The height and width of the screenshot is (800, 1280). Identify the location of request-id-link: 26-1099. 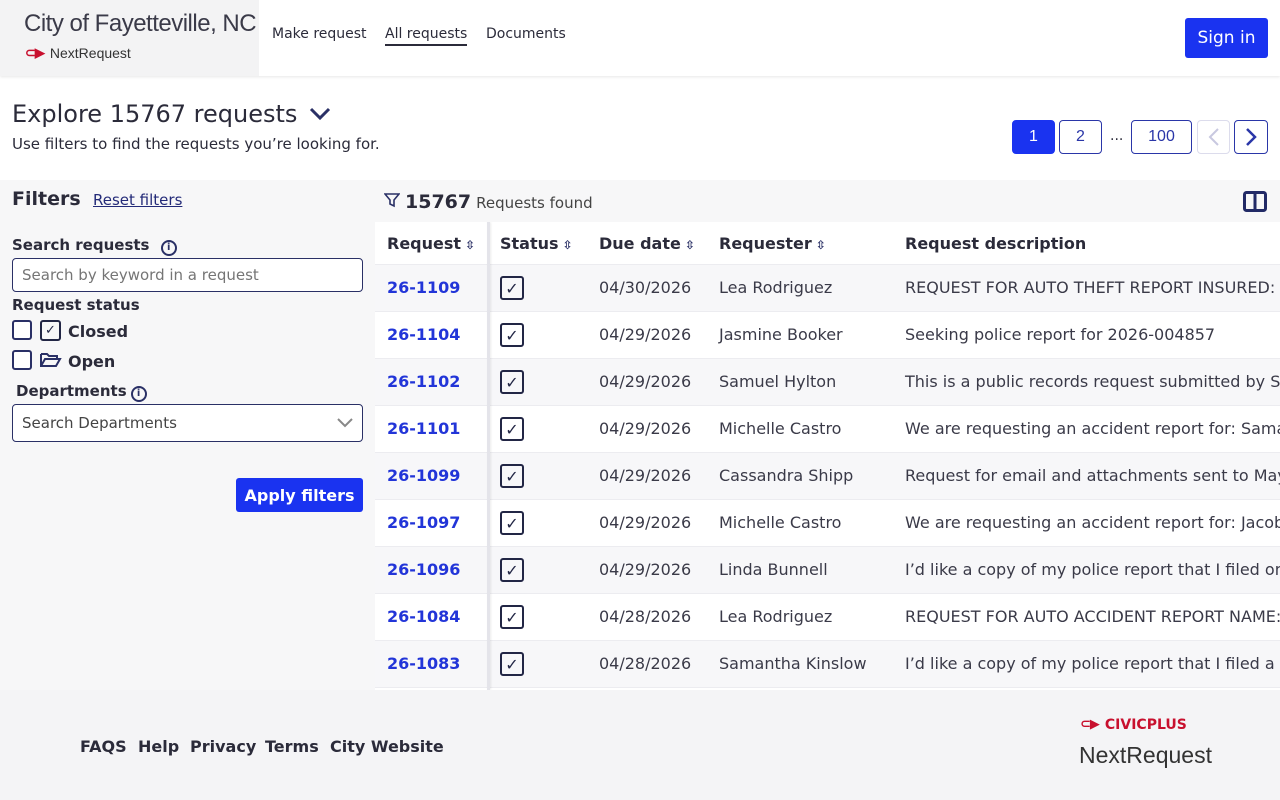
(423, 475).